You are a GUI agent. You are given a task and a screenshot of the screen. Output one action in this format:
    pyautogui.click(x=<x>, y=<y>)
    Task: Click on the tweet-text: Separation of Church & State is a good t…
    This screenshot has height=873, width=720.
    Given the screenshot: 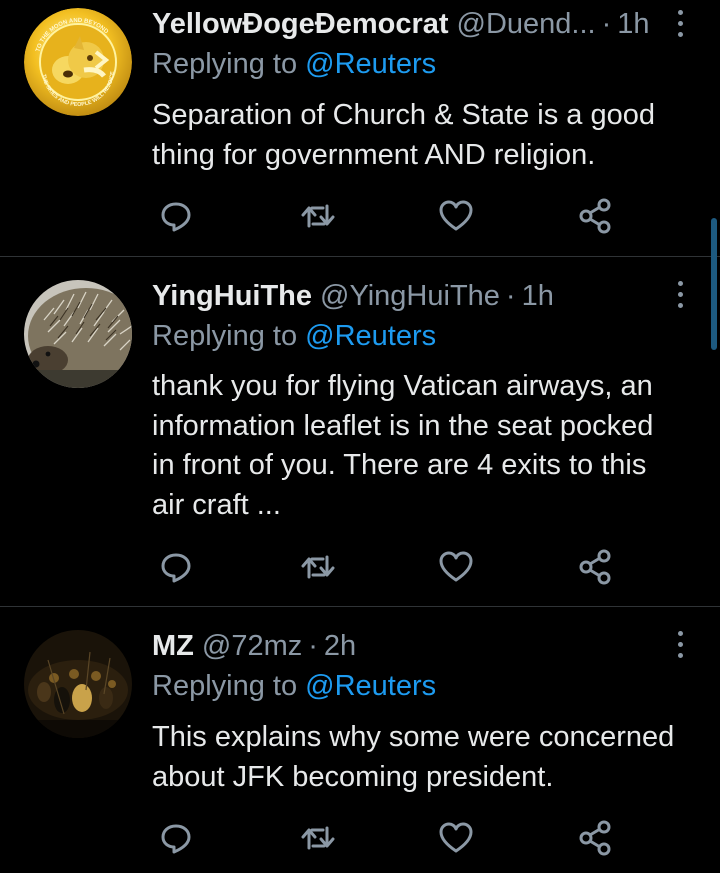 What is the action you would take?
    pyautogui.click(x=403, y=135)
    